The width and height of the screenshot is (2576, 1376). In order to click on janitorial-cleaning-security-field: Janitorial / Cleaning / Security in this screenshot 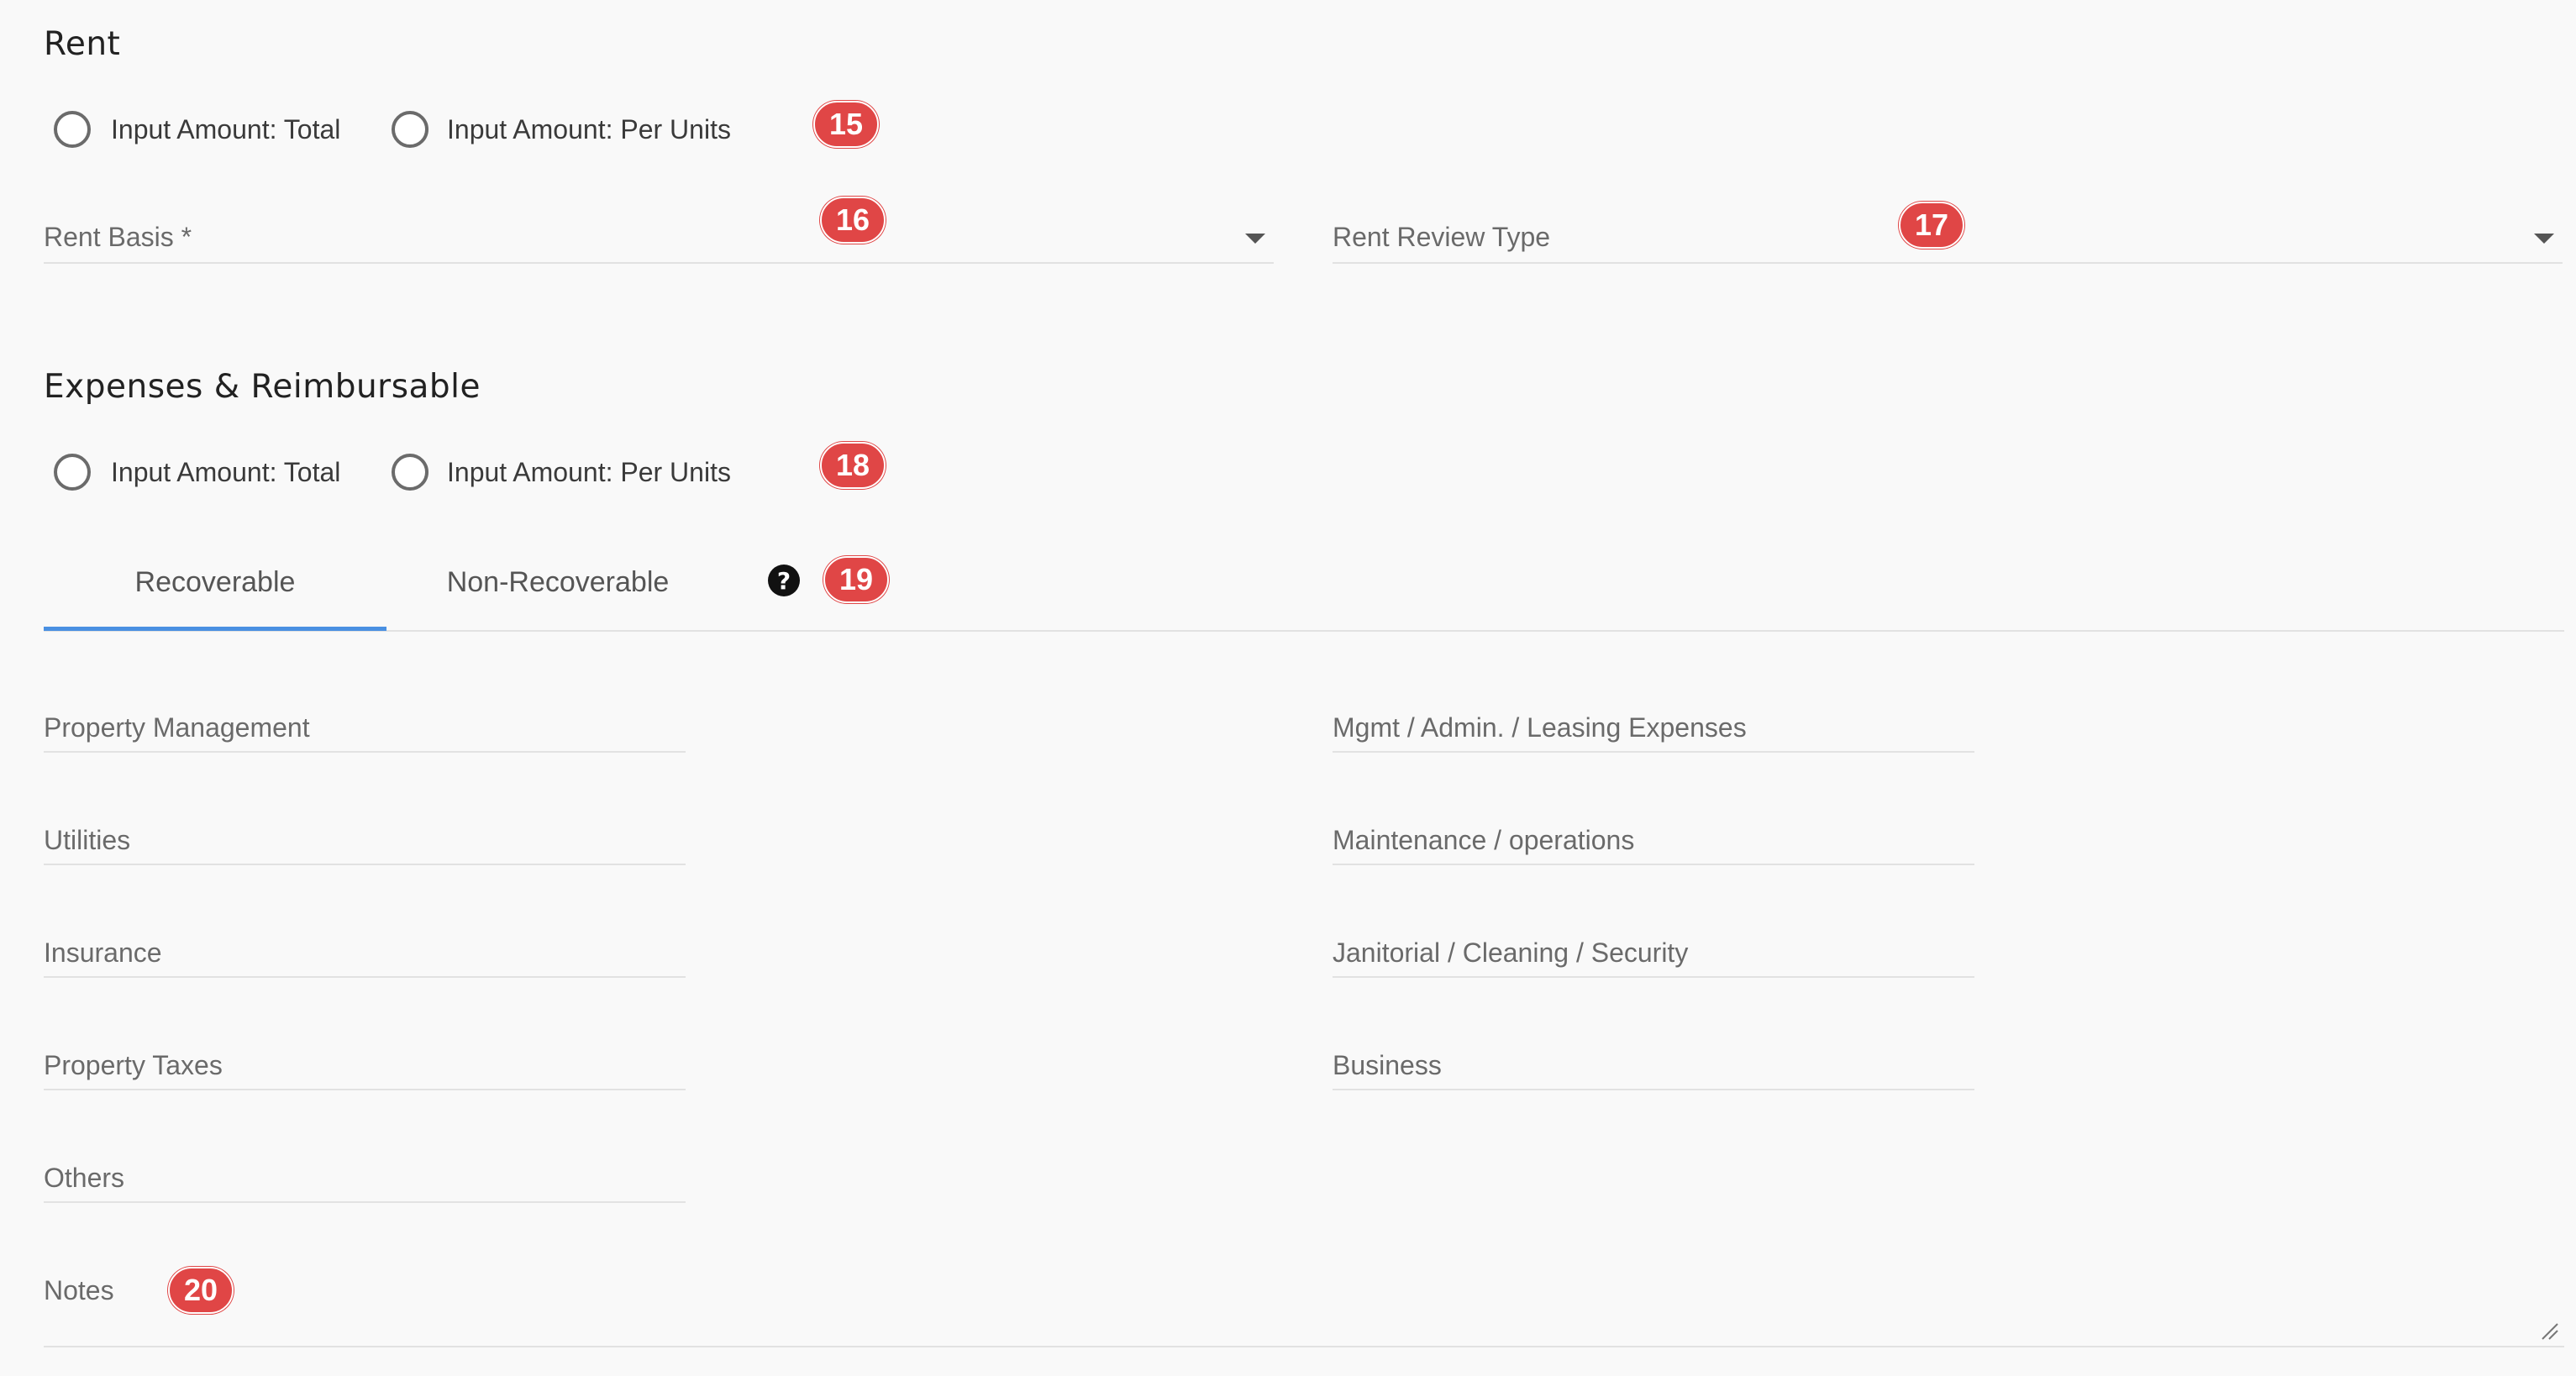, I will do `click(1510, 953)`.